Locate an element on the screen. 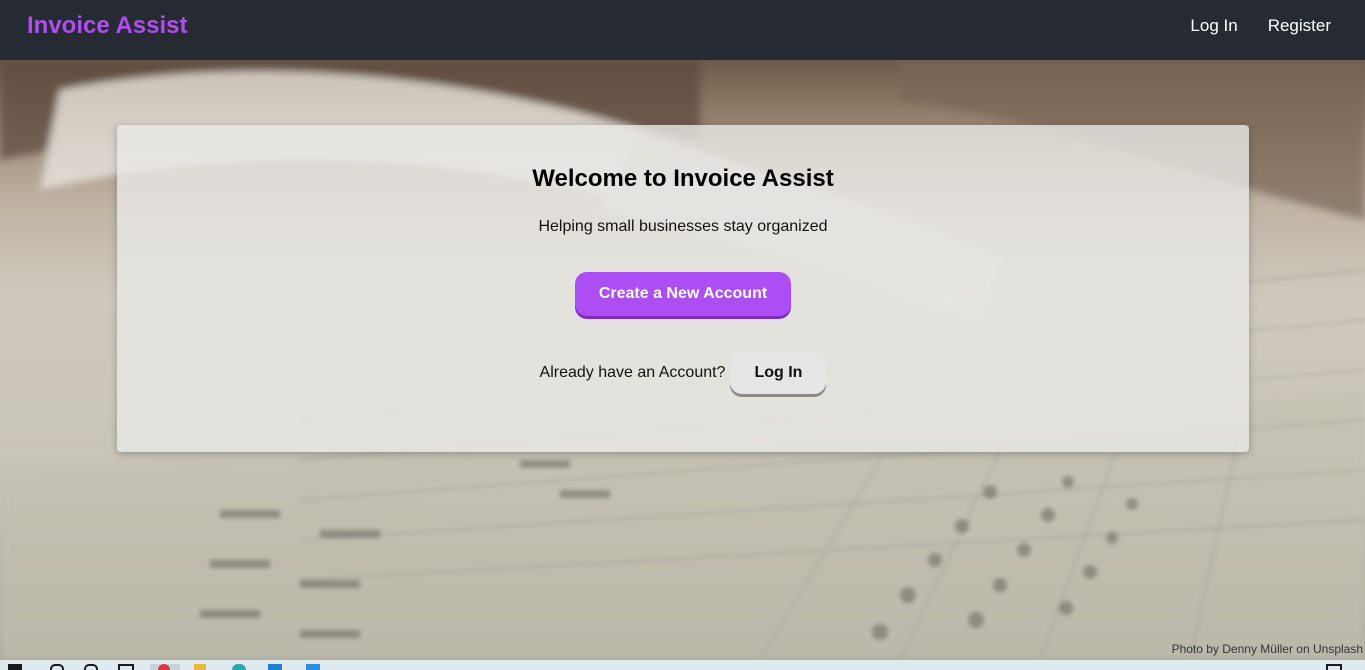  mail-icon is located at coordinates (275, 667).